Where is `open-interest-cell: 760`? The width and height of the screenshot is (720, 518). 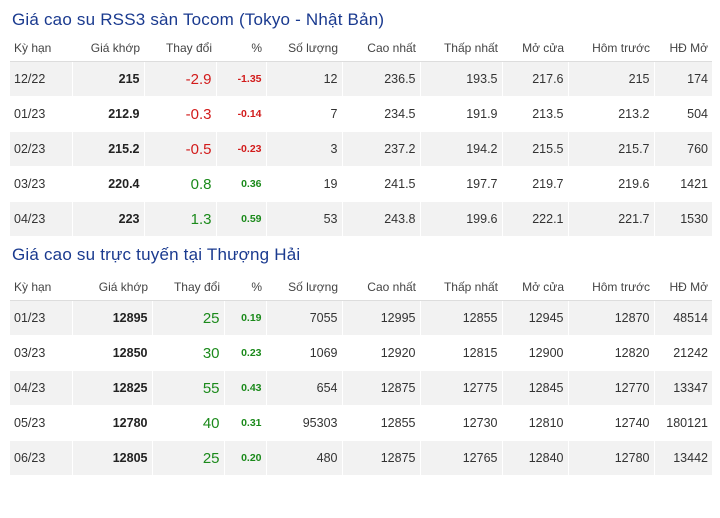
open-interest-cell: 760 is located at coordinates (682, 149).